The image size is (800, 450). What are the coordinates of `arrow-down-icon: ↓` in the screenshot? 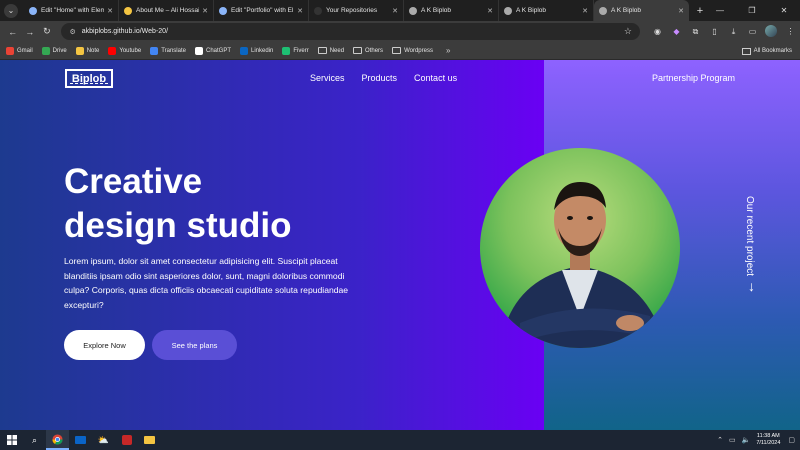 It's located at (751, 286).